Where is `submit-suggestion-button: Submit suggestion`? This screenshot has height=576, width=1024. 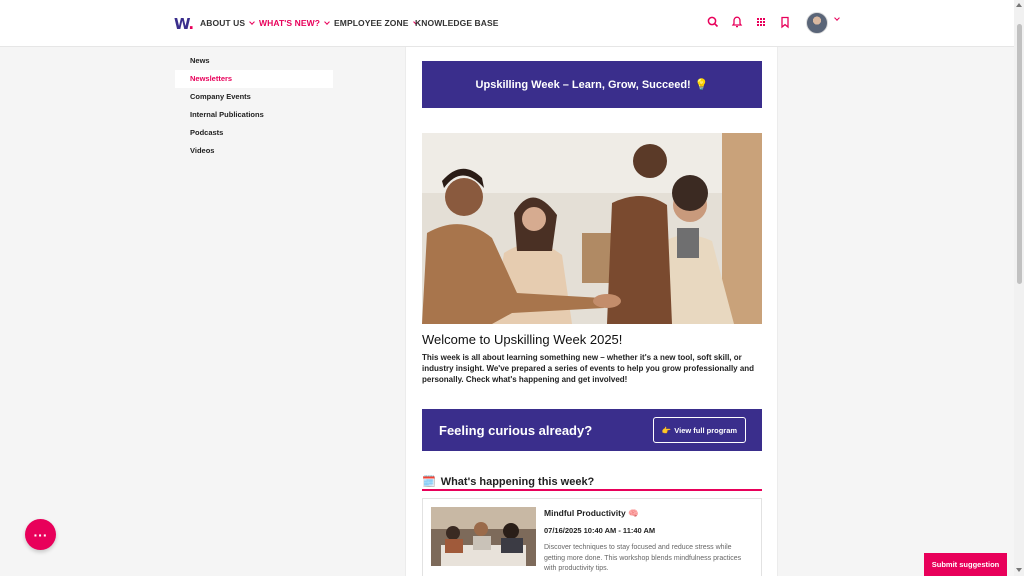
submit-suggestion-button: Submit suggestion is located at coordinates (965, 564).